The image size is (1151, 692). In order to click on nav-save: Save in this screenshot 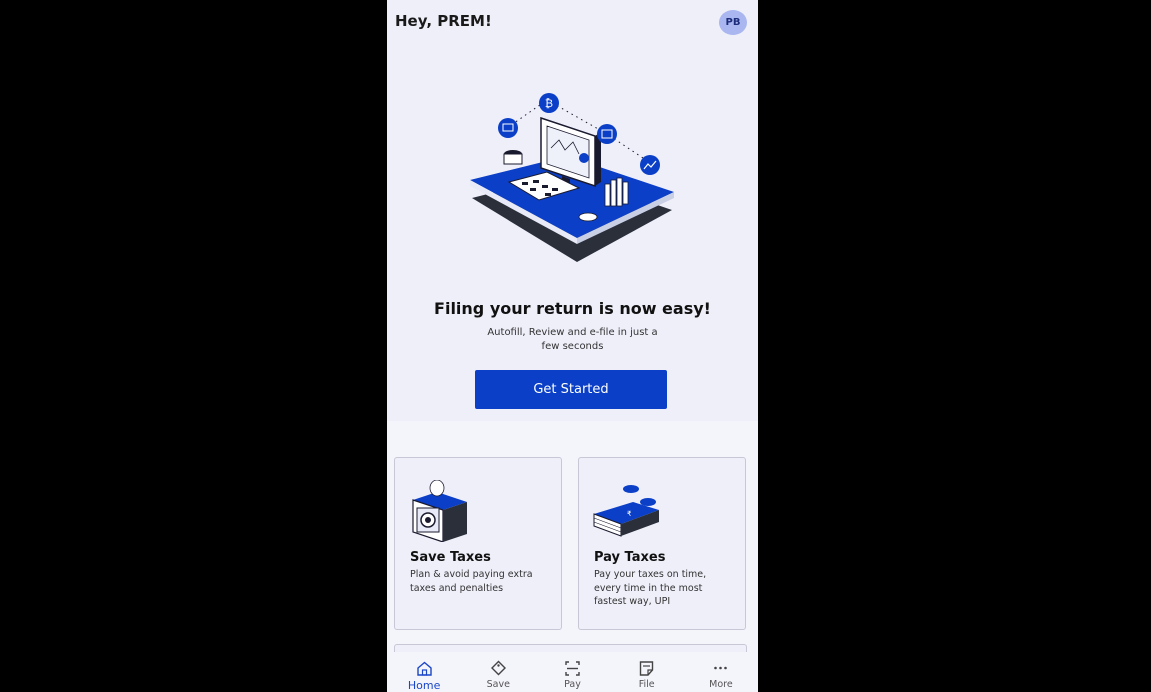, I will do `click(498, 672)`.